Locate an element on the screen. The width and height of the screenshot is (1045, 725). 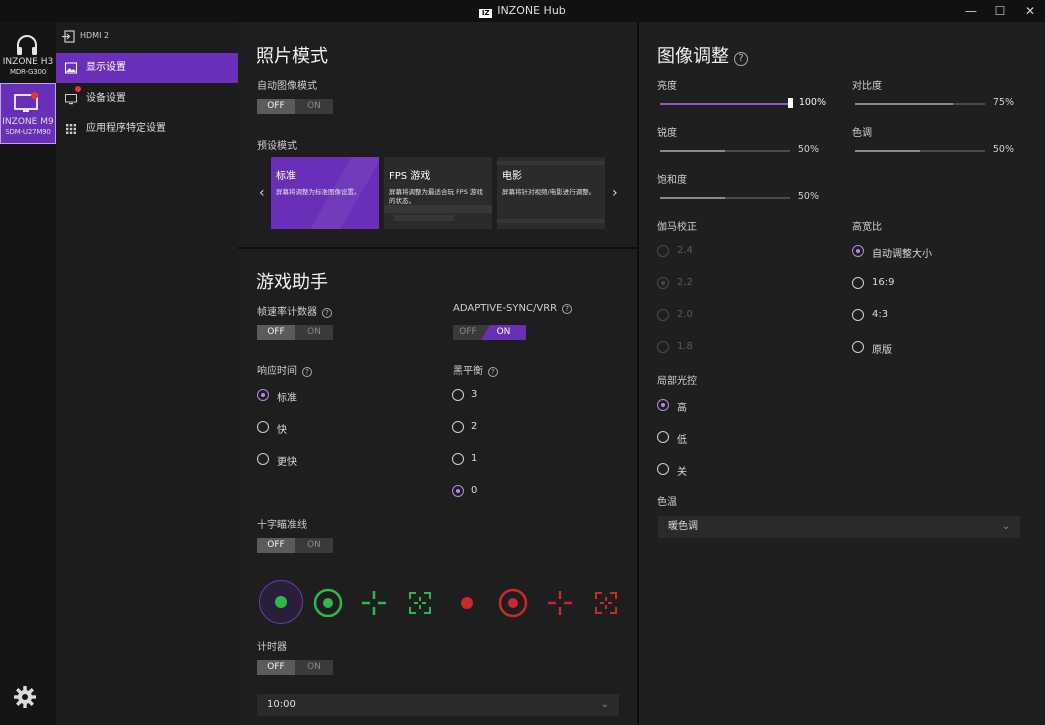
crosshair-red-dot is located at coordinates (467, 603).